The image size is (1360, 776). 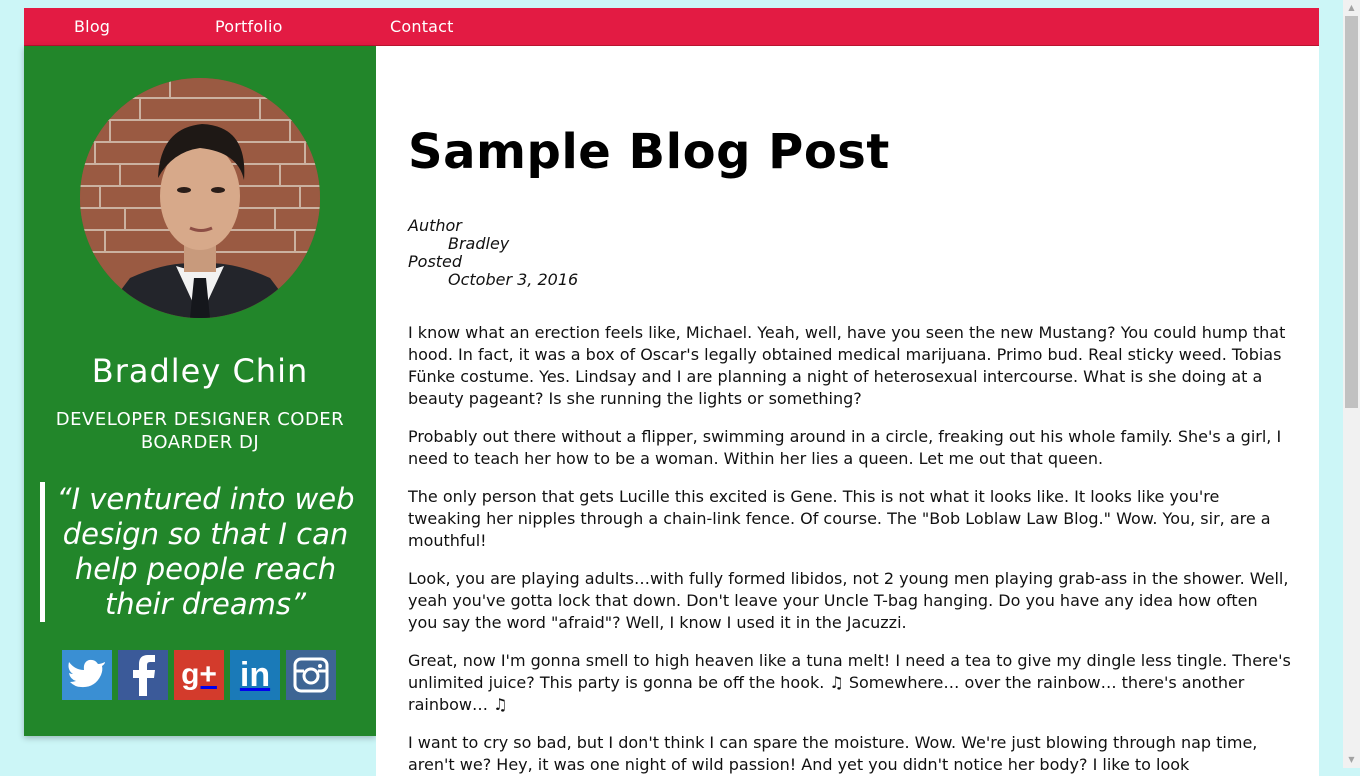 I want to click on avatar, so click(x=200, y=198).